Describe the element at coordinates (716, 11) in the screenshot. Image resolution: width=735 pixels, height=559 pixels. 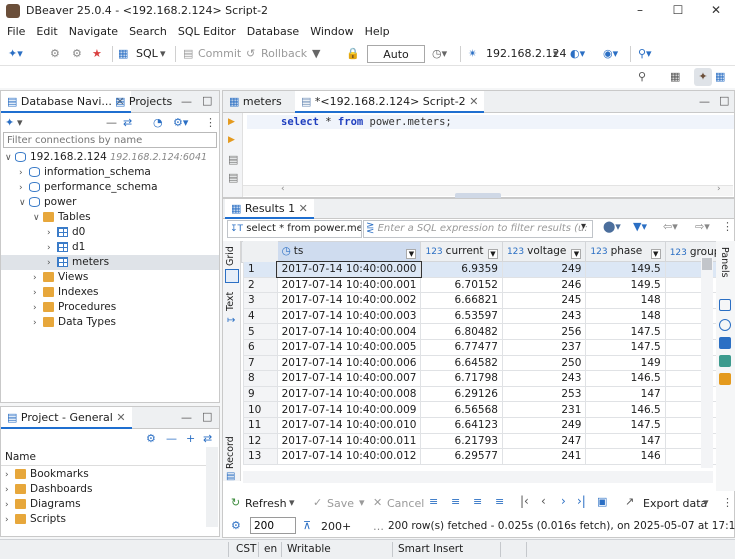
I see `close-button: ✕` at that location.